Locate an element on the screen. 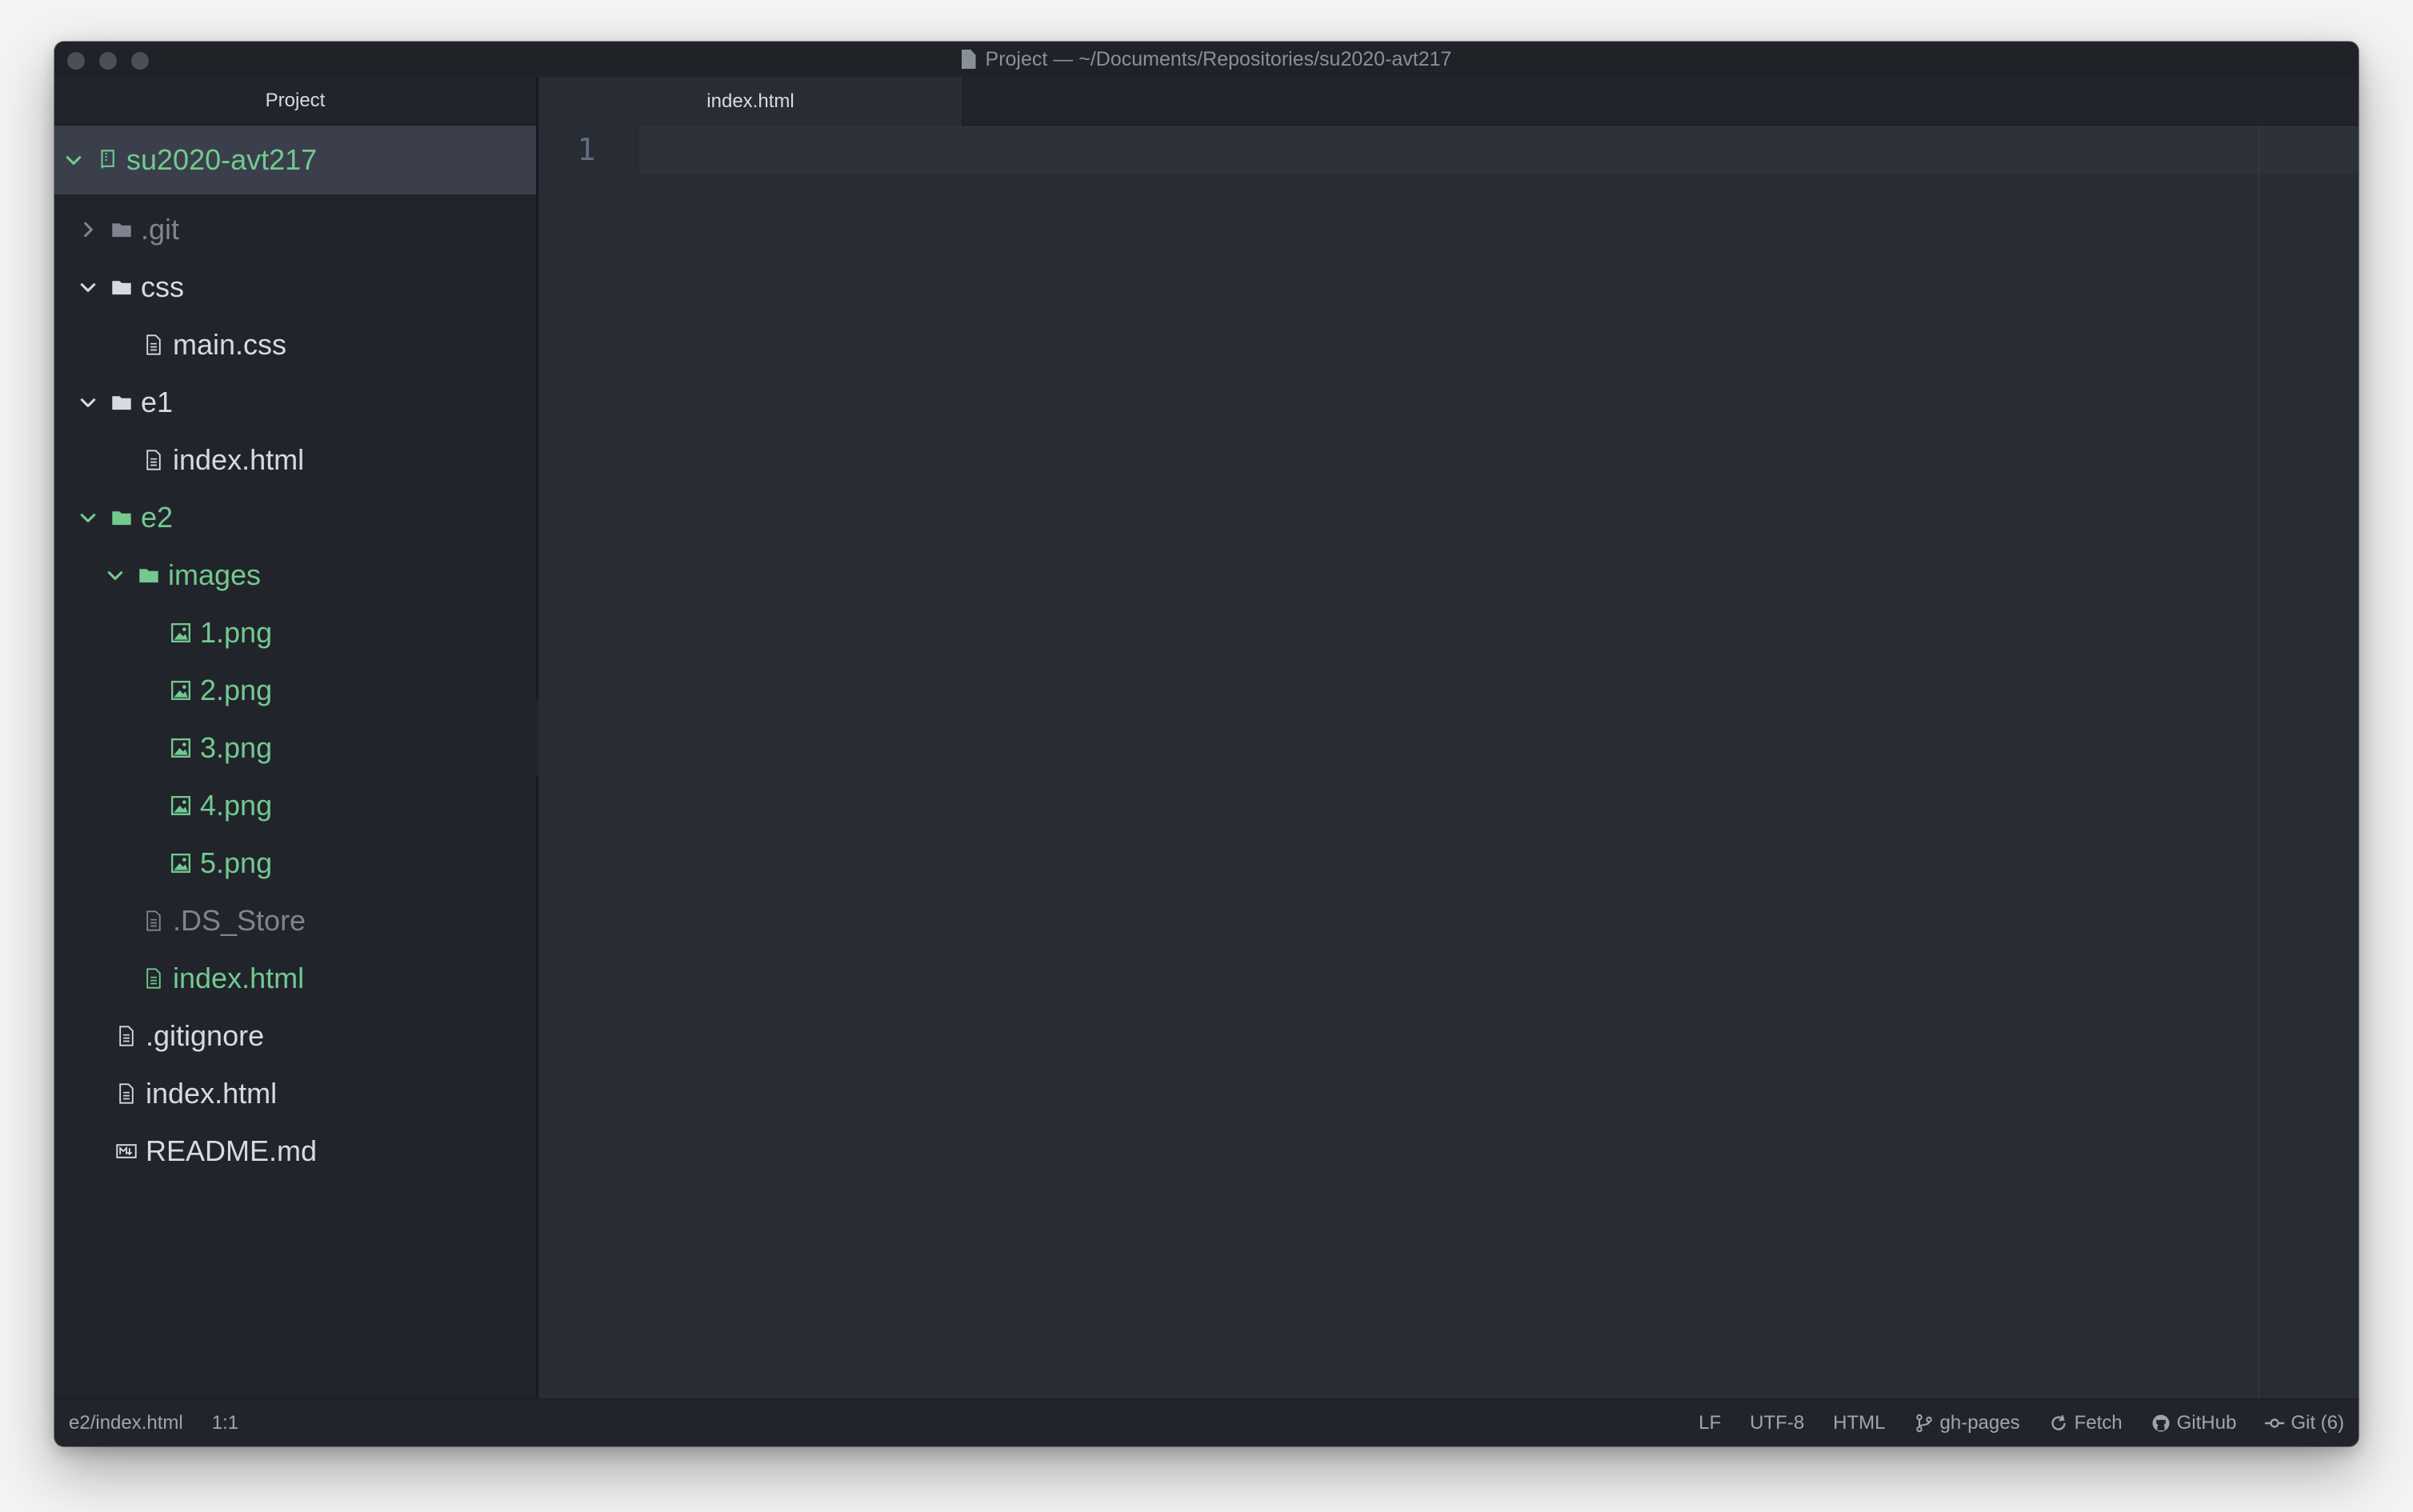  tree-file-readme-md: README.md is located at coordinates (295, 1151).